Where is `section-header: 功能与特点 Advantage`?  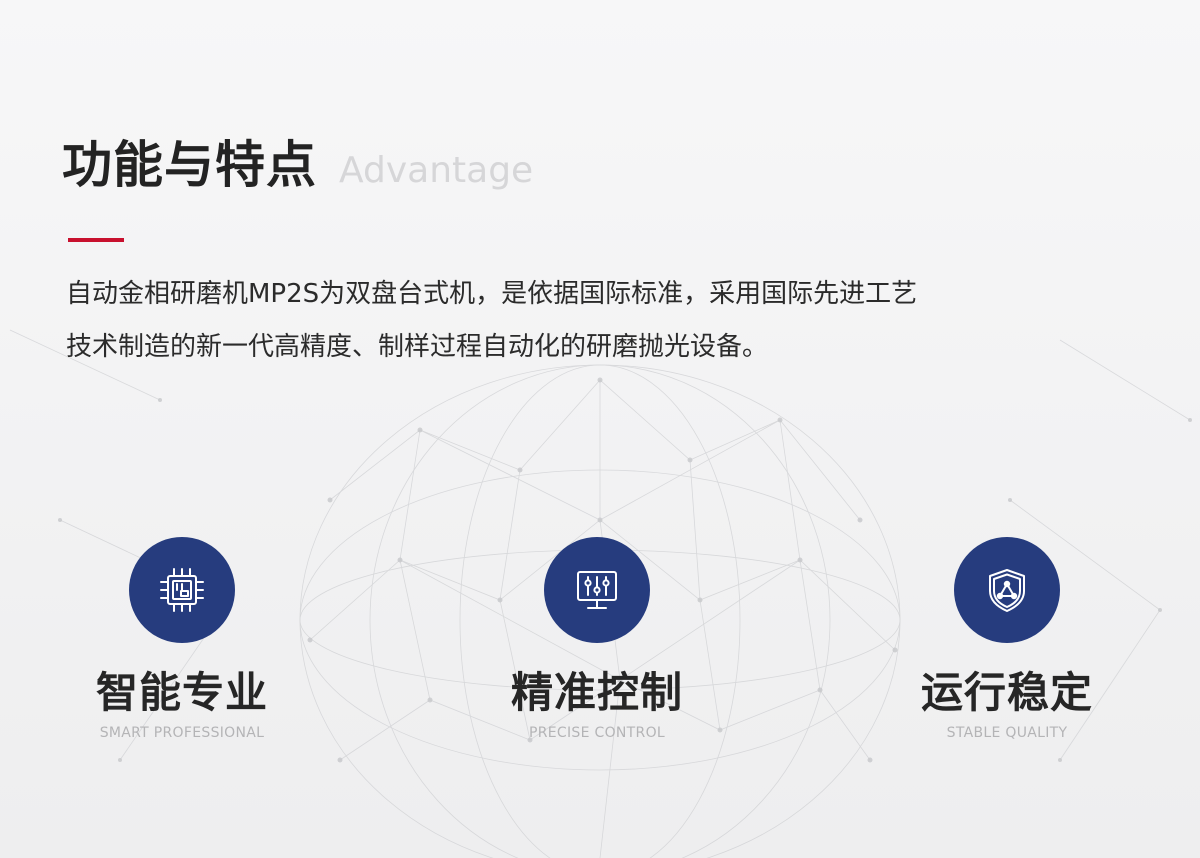
section-header: 功能与特点 Advantage is located at coordinates (297, 165).